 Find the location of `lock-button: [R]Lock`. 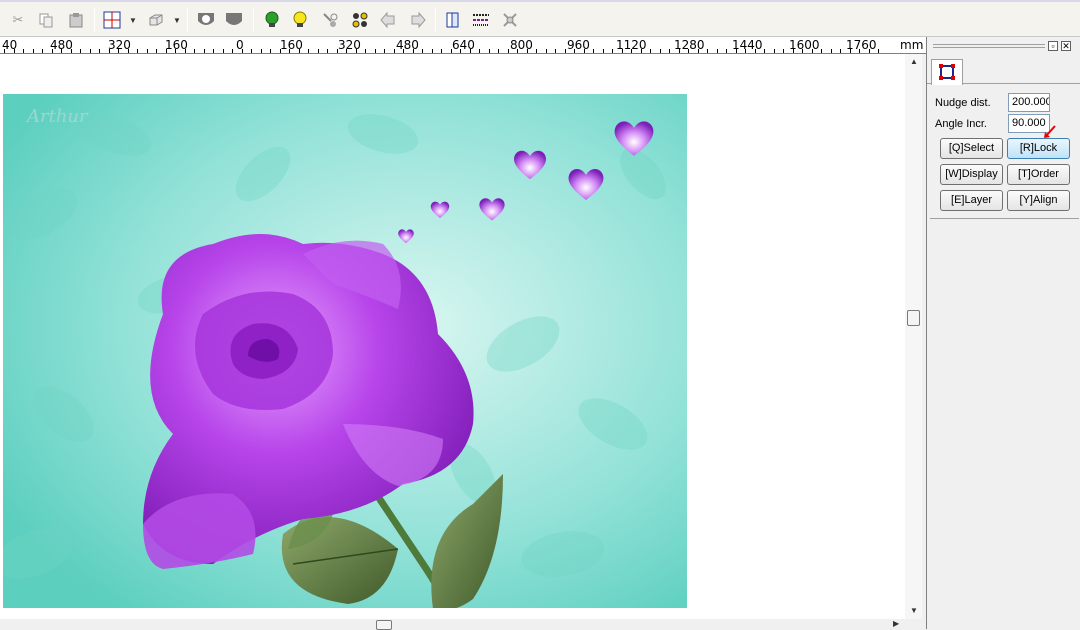

lock-button: [R]Lock is located at coordinates (1038, 148).